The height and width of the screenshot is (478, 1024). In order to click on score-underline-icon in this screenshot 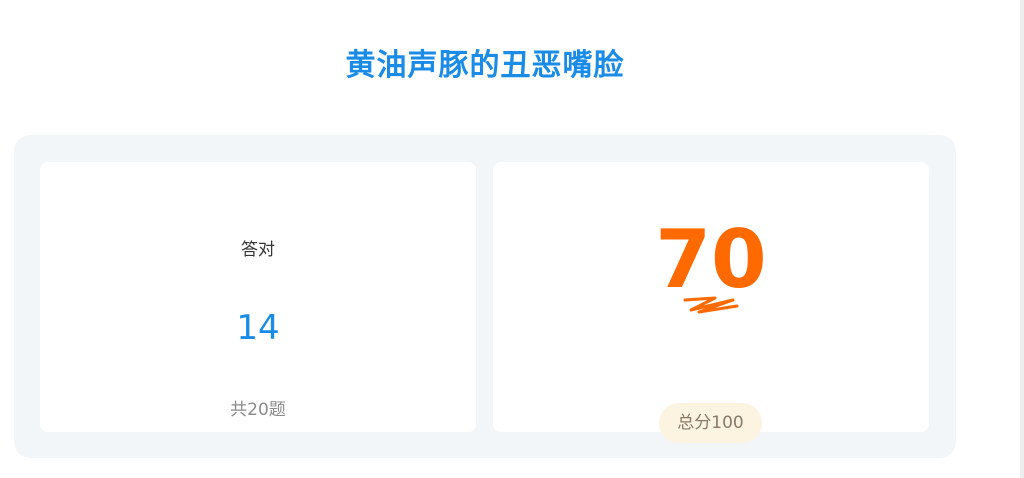, I will do `click(711, 305)`.